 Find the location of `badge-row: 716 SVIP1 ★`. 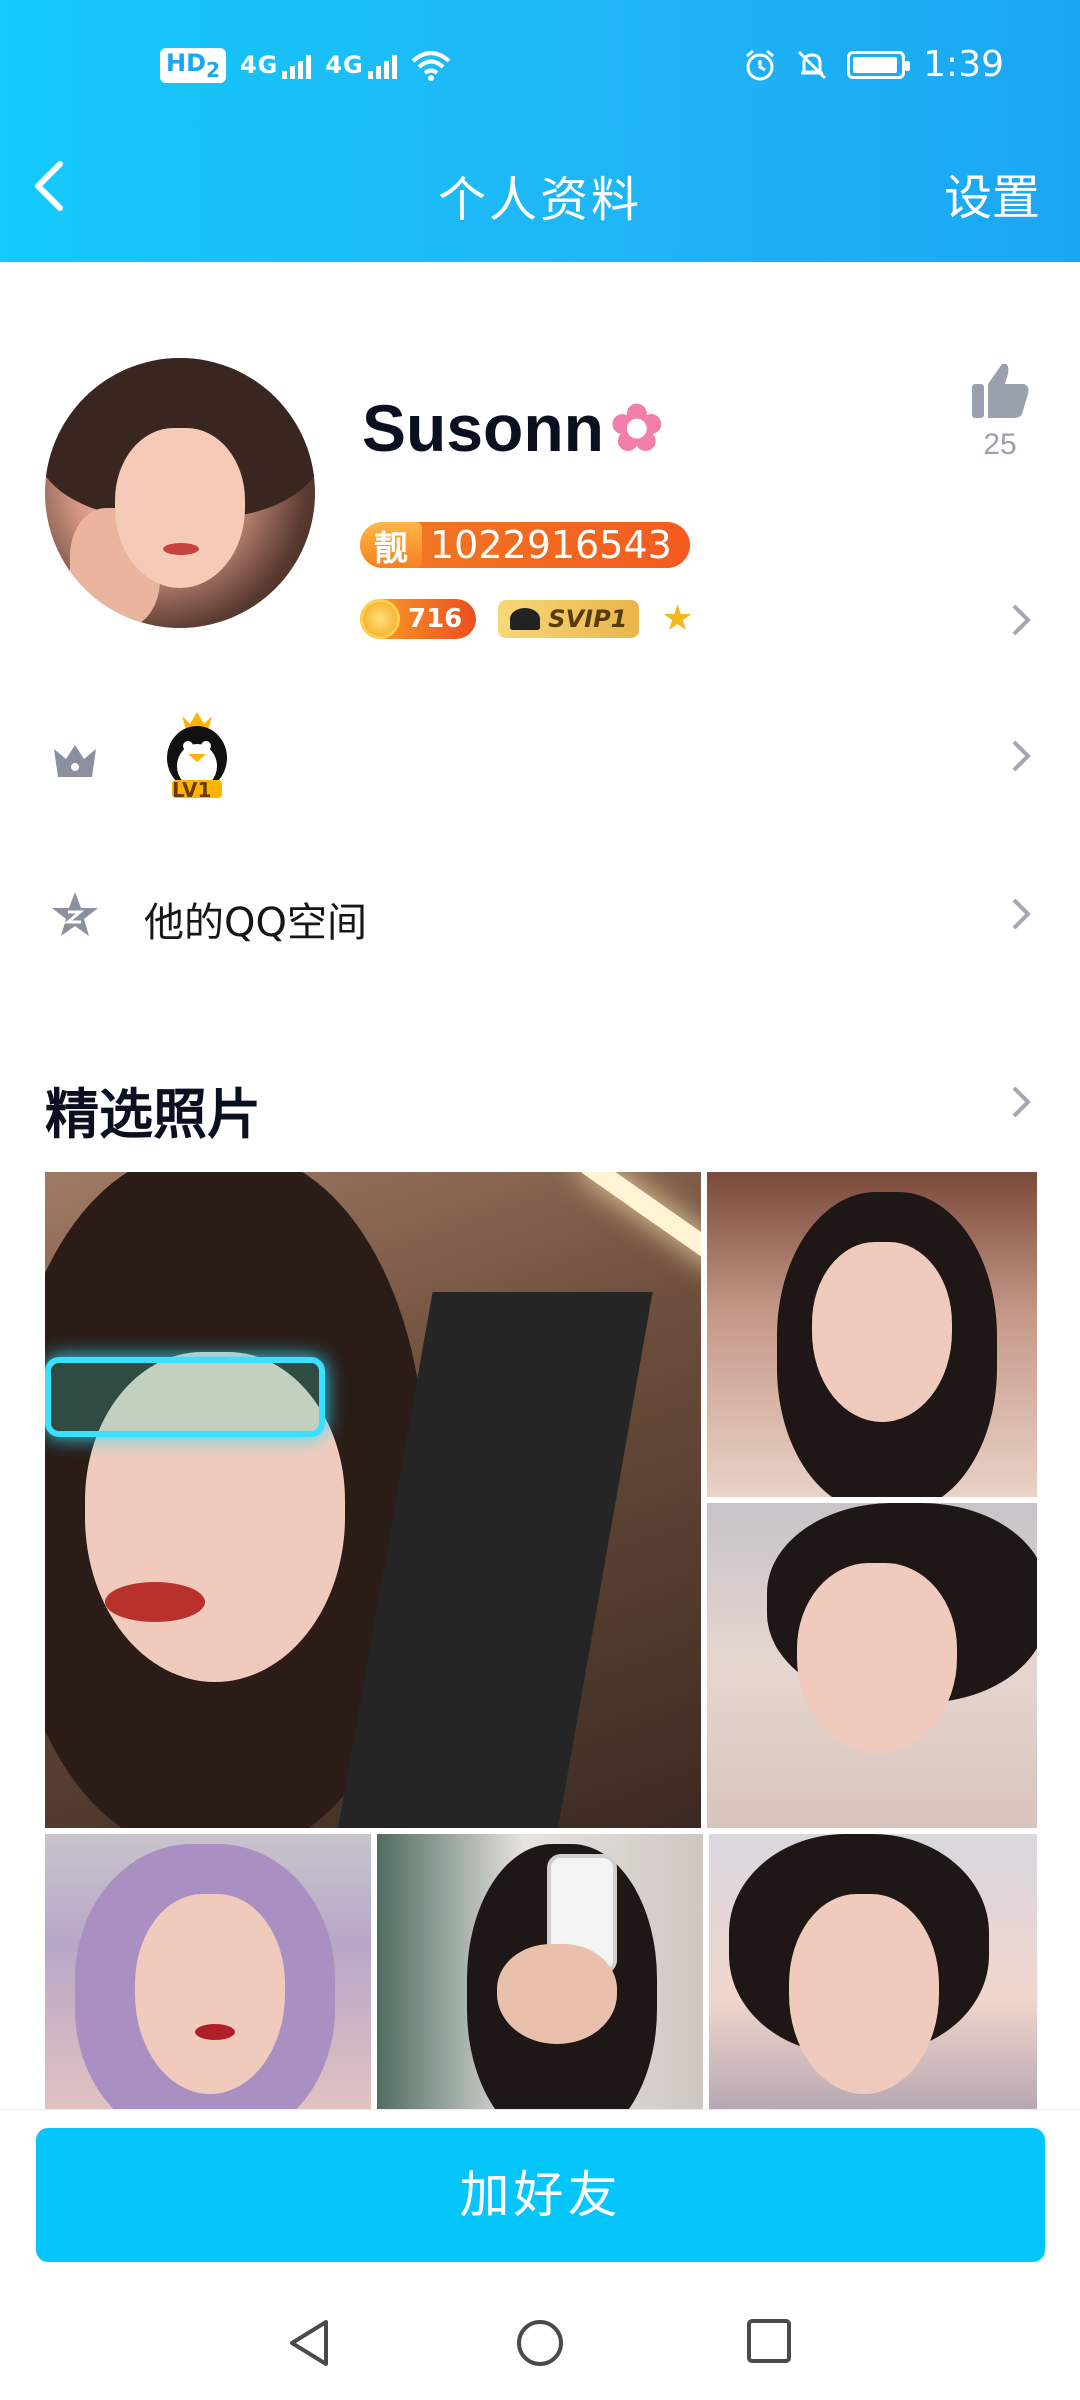

badge-row: 716 SVIP1 ★ is located at coordinates (527, 618).